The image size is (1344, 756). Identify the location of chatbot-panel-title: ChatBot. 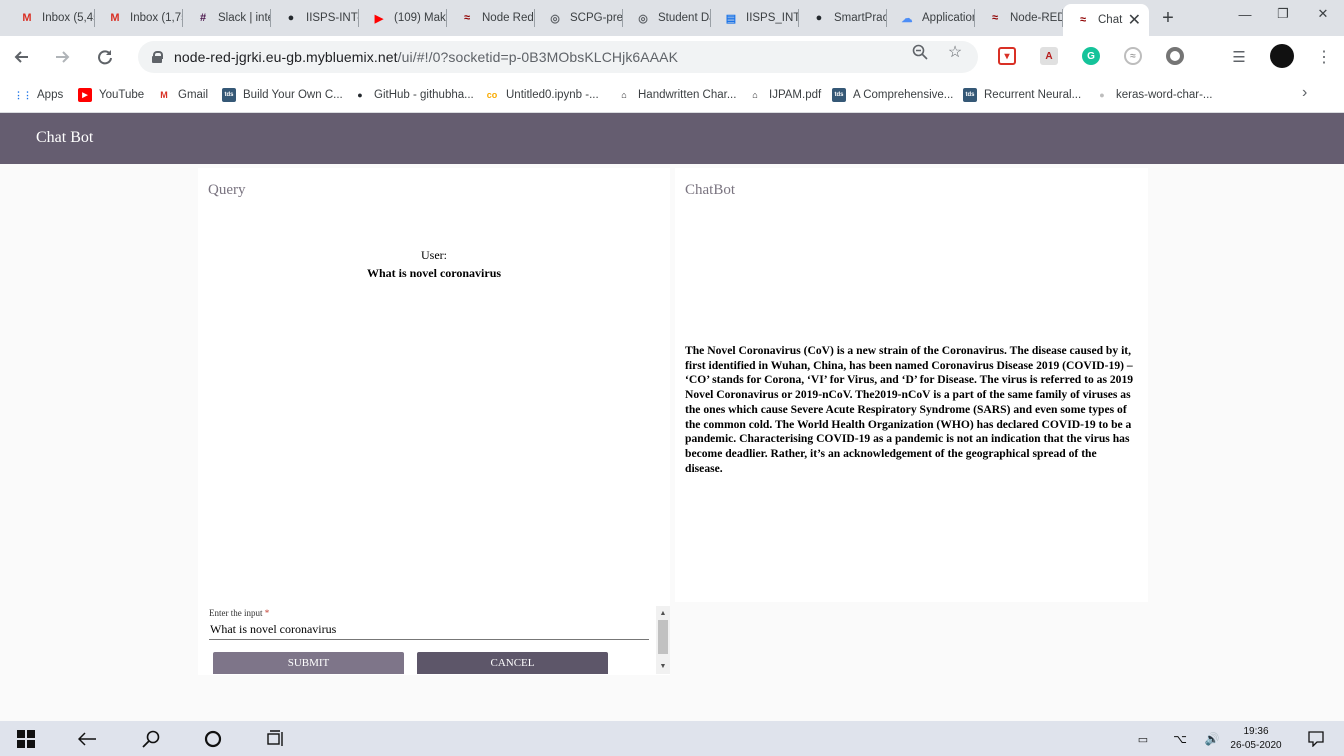
(710, 190).